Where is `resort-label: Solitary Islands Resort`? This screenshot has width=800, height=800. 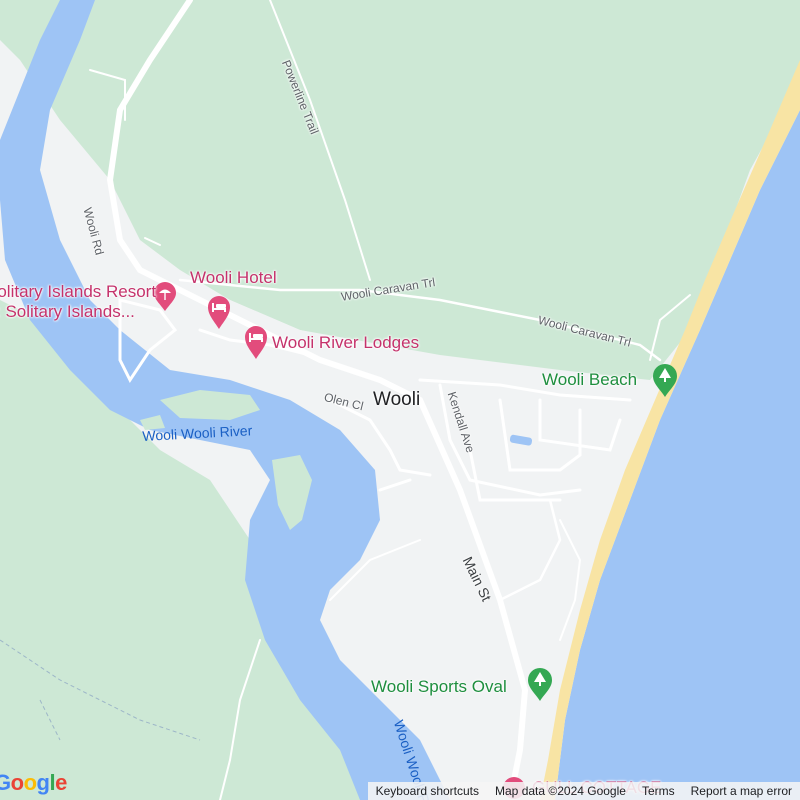 resort-label: Solitary Islands Resort is located at coordinates (78, 292).